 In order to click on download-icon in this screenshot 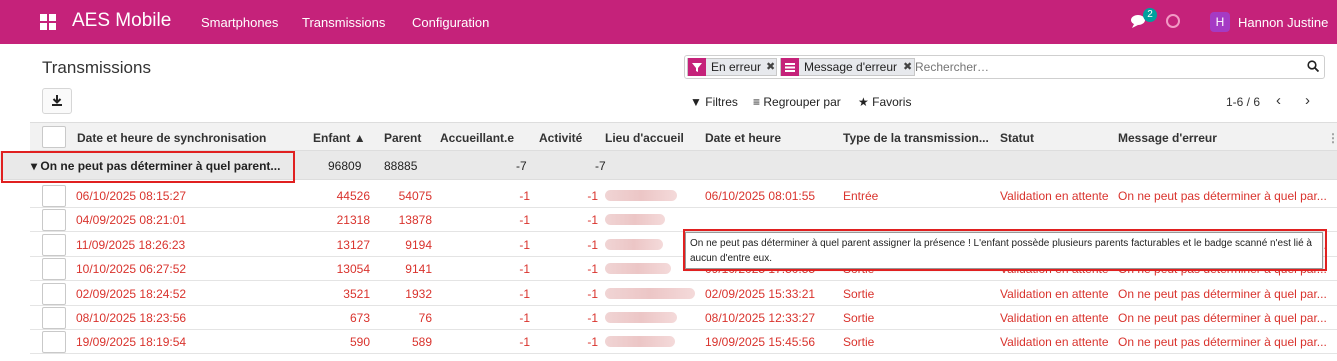, I will do `click(57, 100)`.